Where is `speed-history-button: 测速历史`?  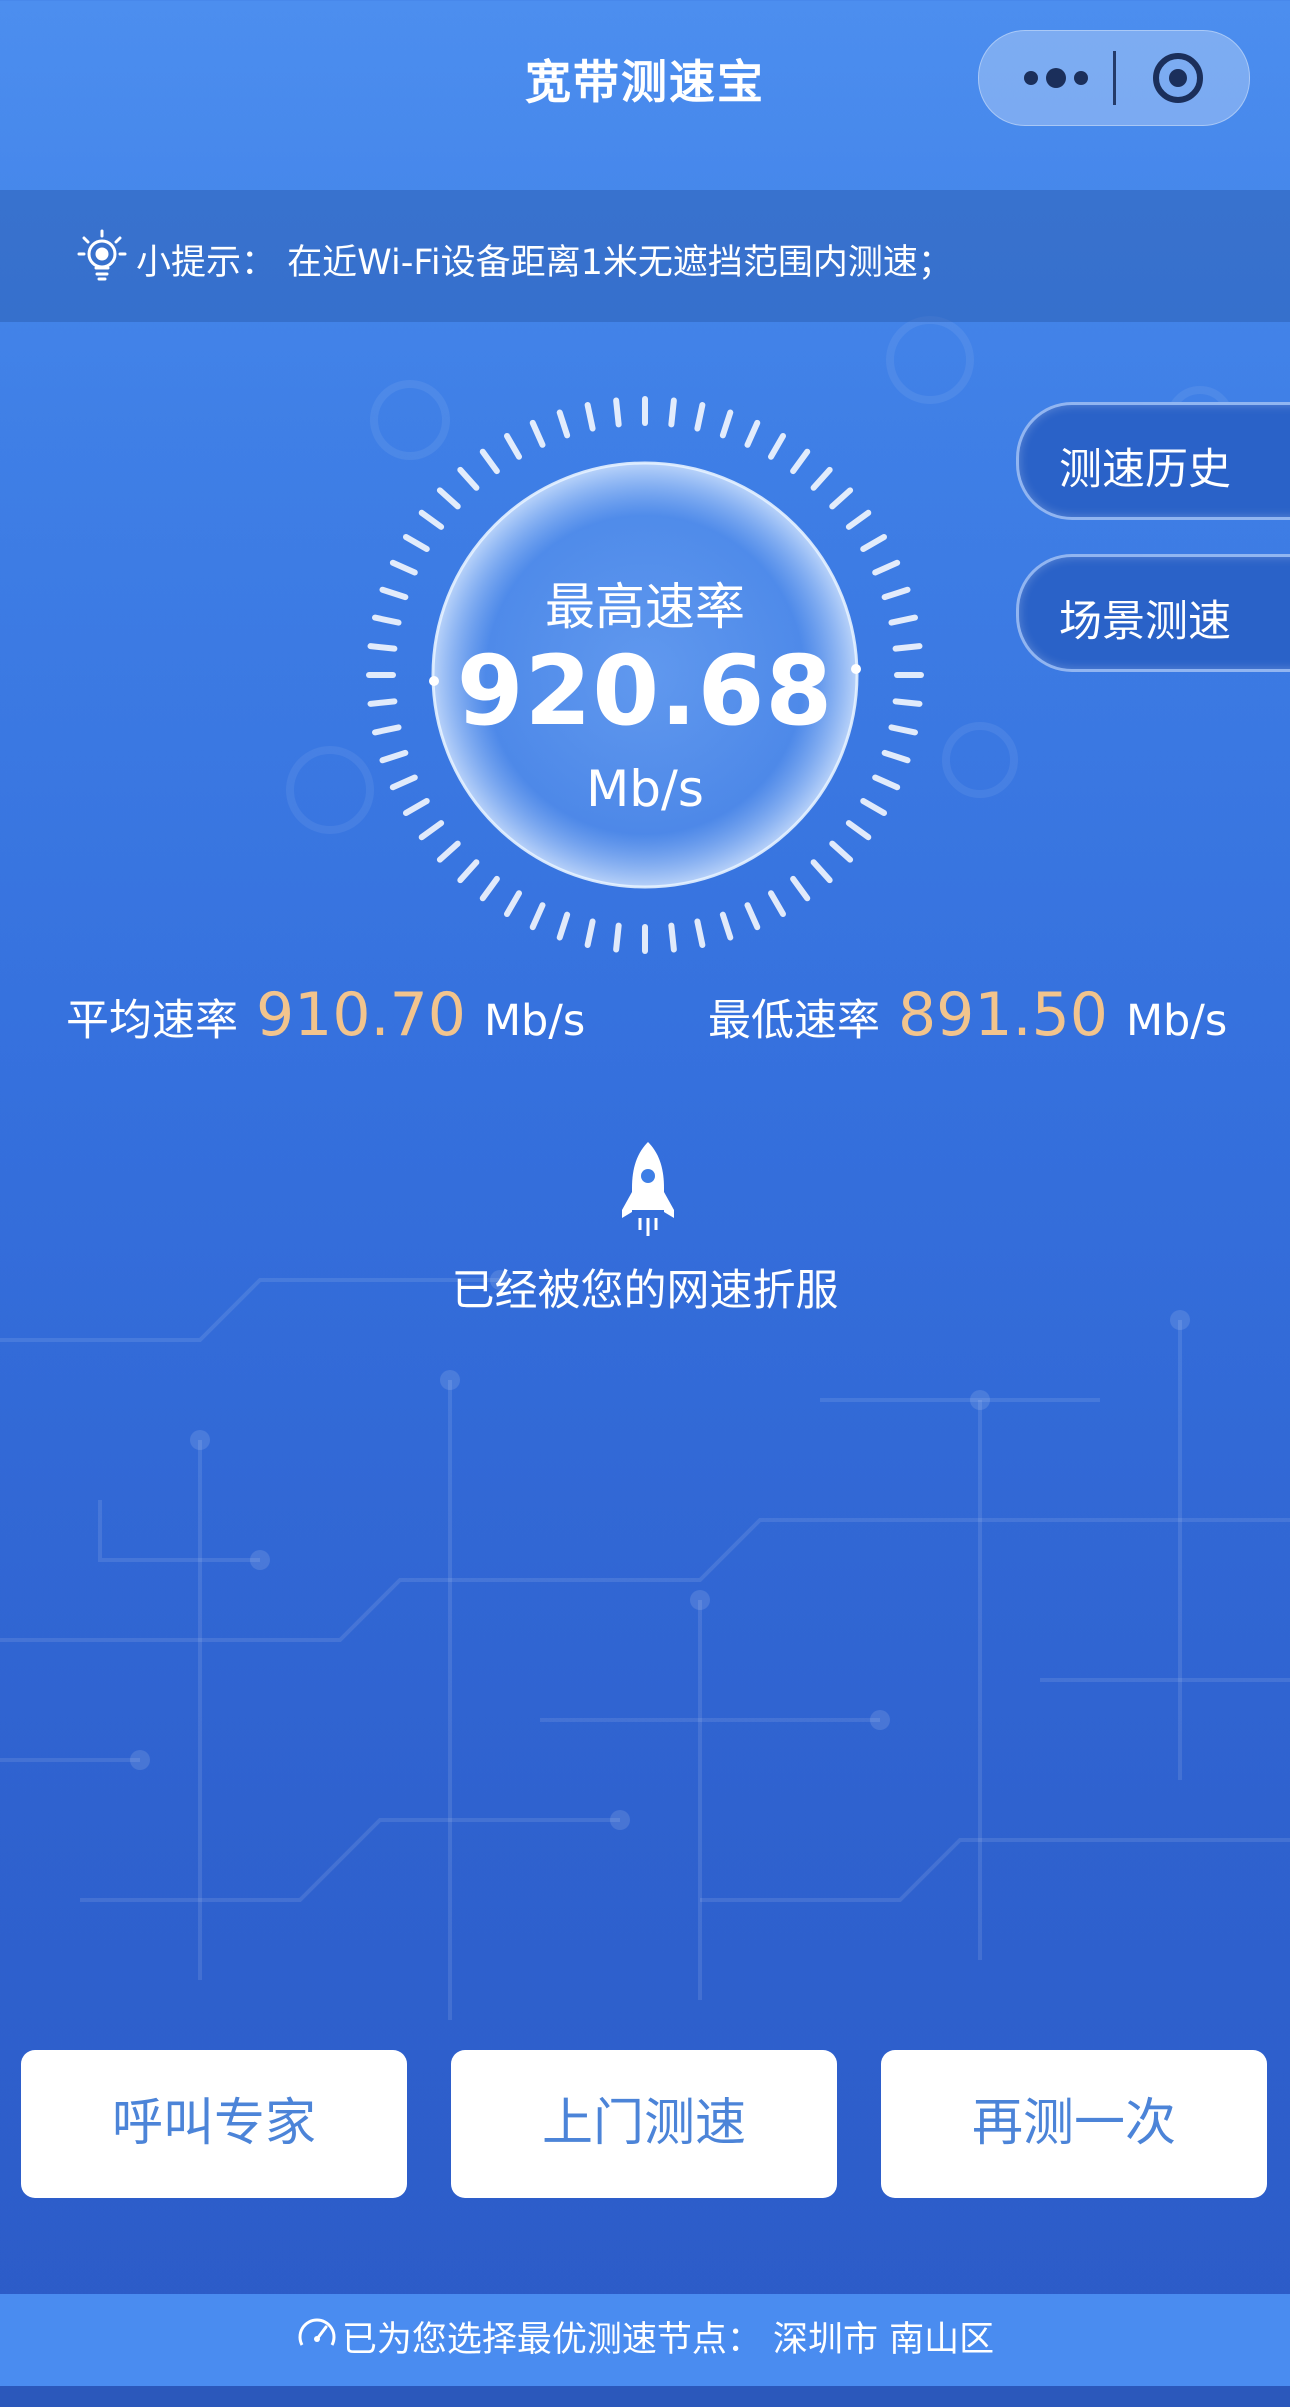 speed-history-button: 测速历史 is located at coordinates (1153, 461).